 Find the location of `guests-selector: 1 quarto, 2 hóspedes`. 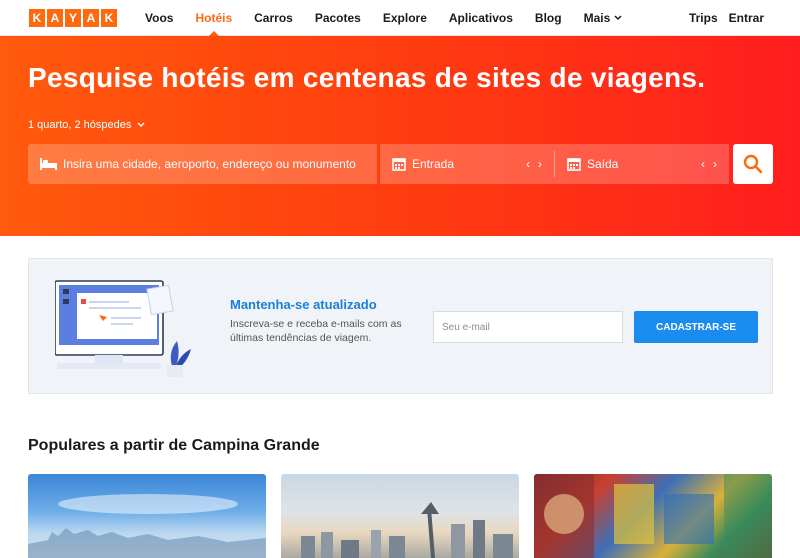

guests-selector: 1 quarto, 2 hóspedes is located at coordinates (86, 125).